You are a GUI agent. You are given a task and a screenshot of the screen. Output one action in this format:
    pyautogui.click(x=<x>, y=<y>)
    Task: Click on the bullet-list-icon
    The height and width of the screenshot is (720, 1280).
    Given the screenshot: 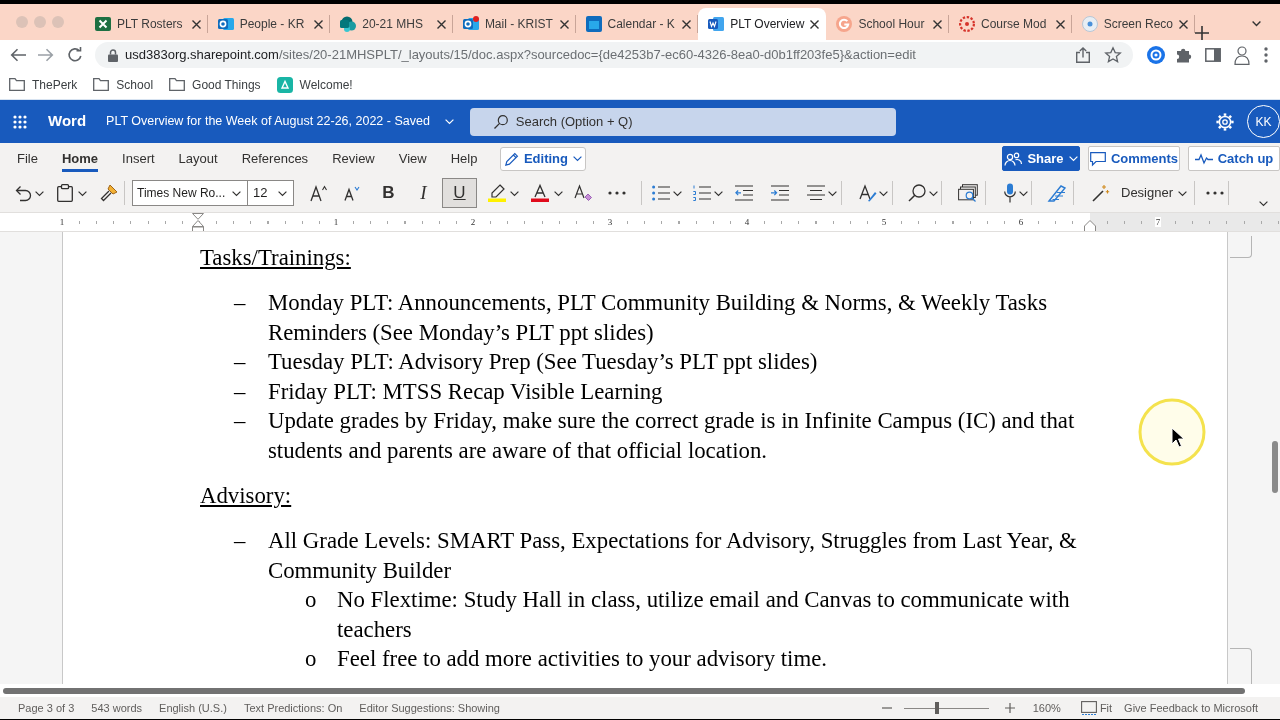 What is the action you would take?
    pyautogui.click(x=661, y=193)
    